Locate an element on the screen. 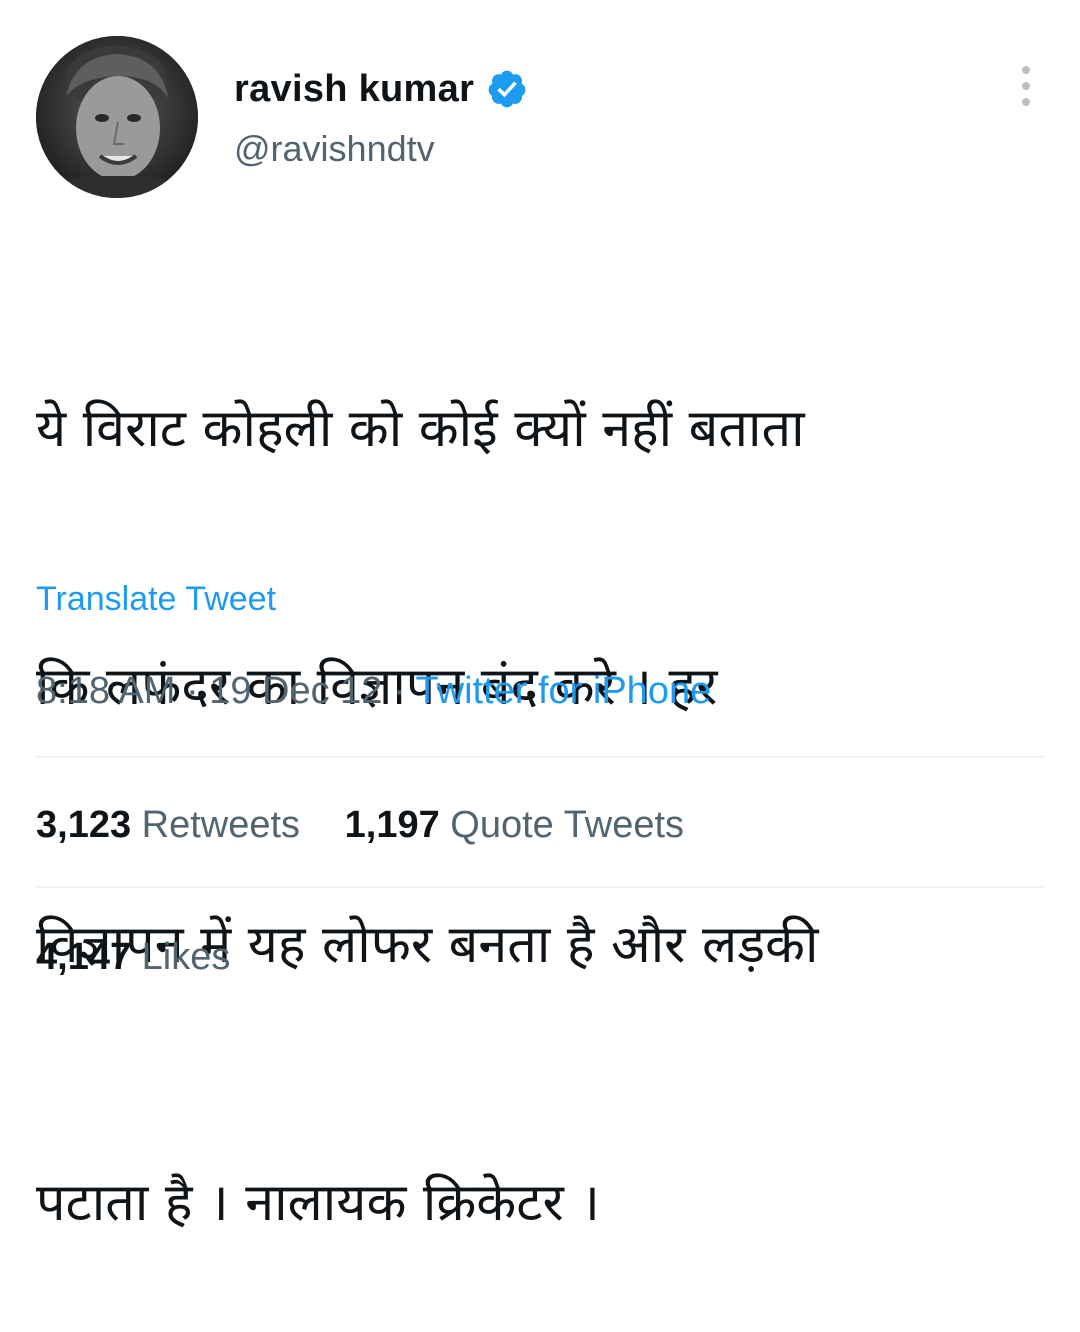 The height and width of the screenshot is (1332, 1080). tweet-text-line: ये विराट कोहली को कोई क्यों नहीं बताता is located at coordinates (420, 429).